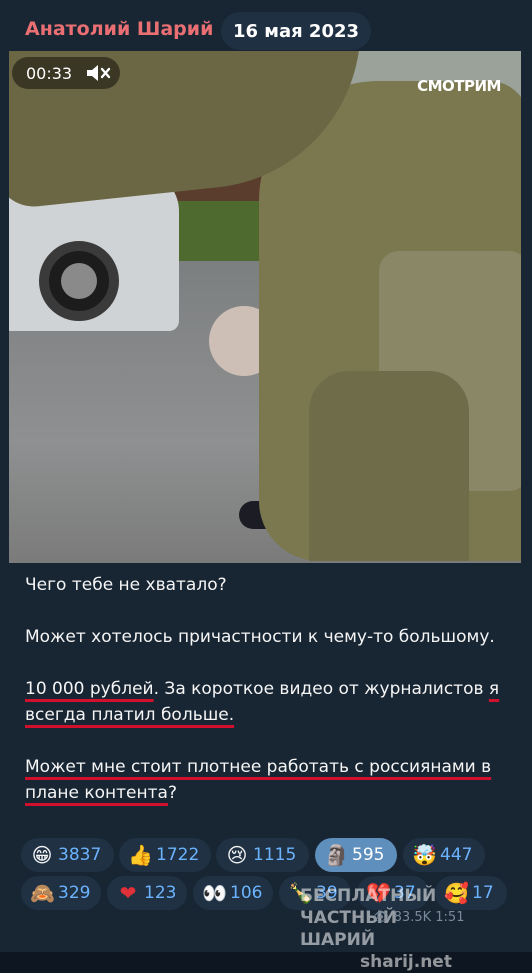 This screenshot has height=973, width=532. I want to click on grinning-face-icon: 😁, so click(42, 855).